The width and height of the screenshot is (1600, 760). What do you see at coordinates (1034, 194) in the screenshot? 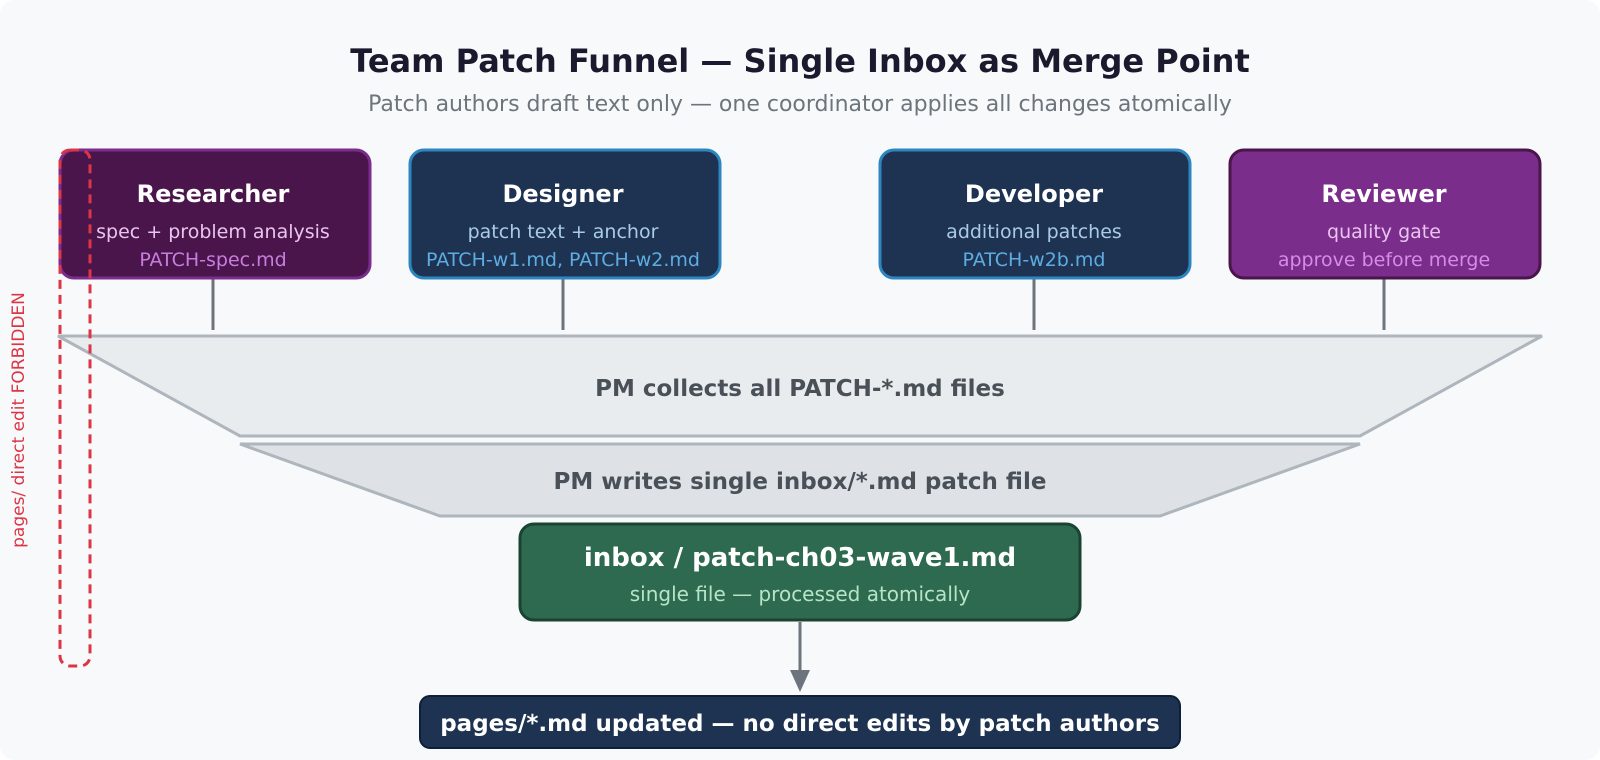
I see `role-name: Developer` at bounding box center [1034, 194].